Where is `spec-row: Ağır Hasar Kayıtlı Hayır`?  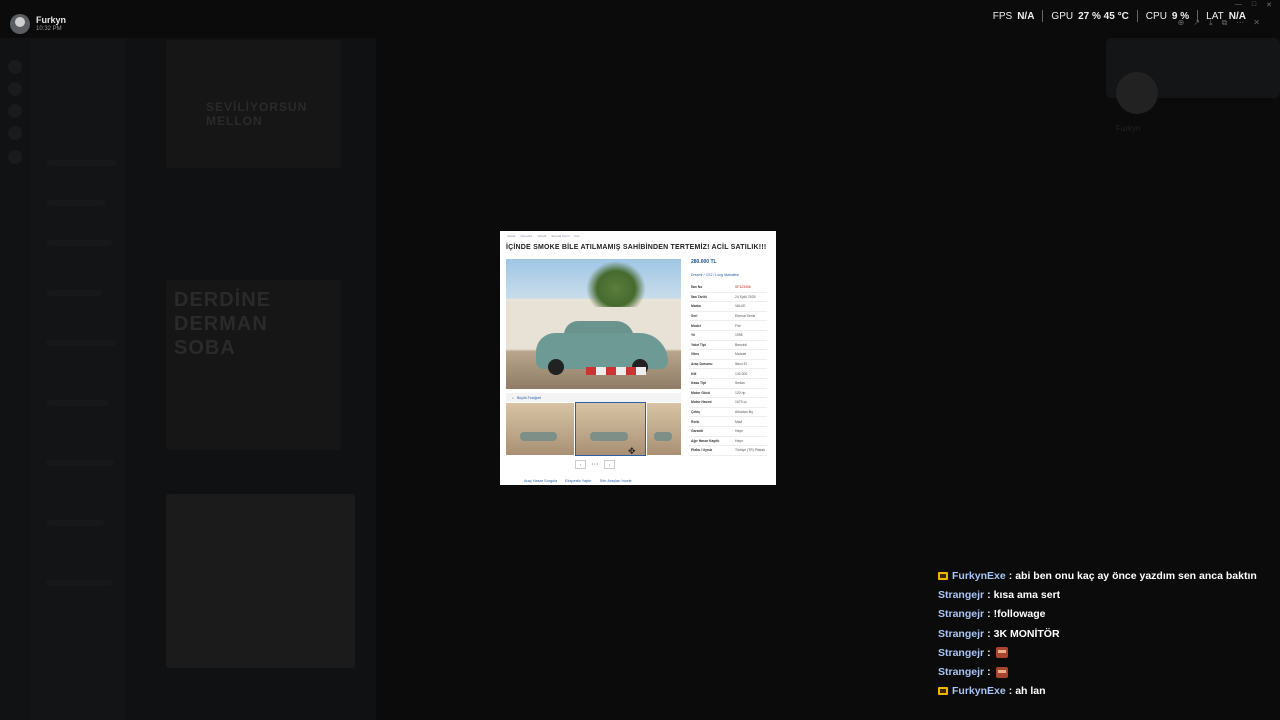 spec-row: Ağır Hasar Kayıtlı Hayır is located at coordinates (728, 441).